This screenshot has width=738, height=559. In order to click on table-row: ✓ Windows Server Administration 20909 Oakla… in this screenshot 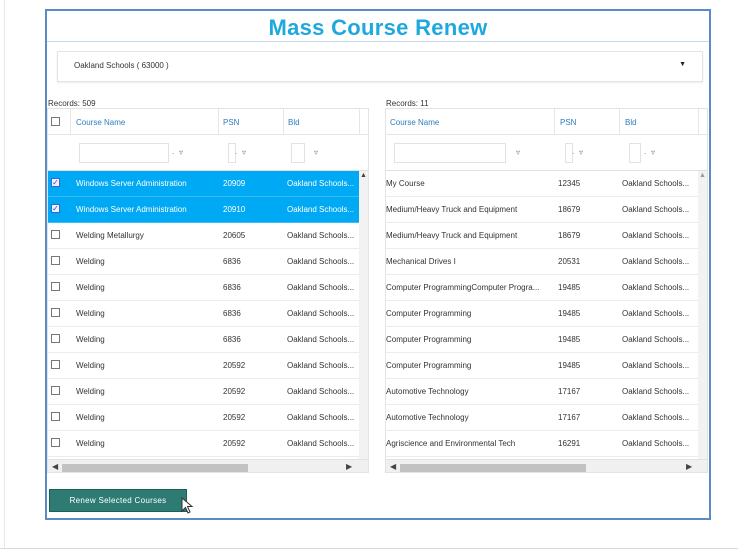, I will do `click(208, 184)`.